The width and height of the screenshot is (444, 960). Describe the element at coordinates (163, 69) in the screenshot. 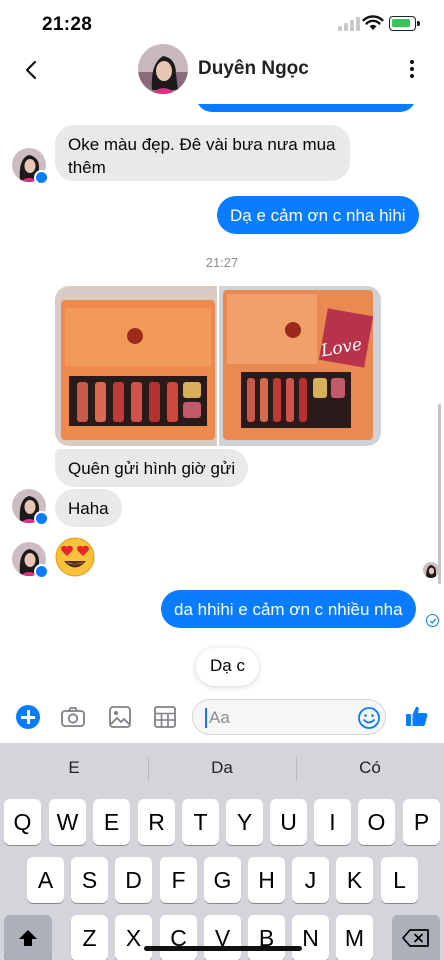

I see `contact-avatar` at that location.